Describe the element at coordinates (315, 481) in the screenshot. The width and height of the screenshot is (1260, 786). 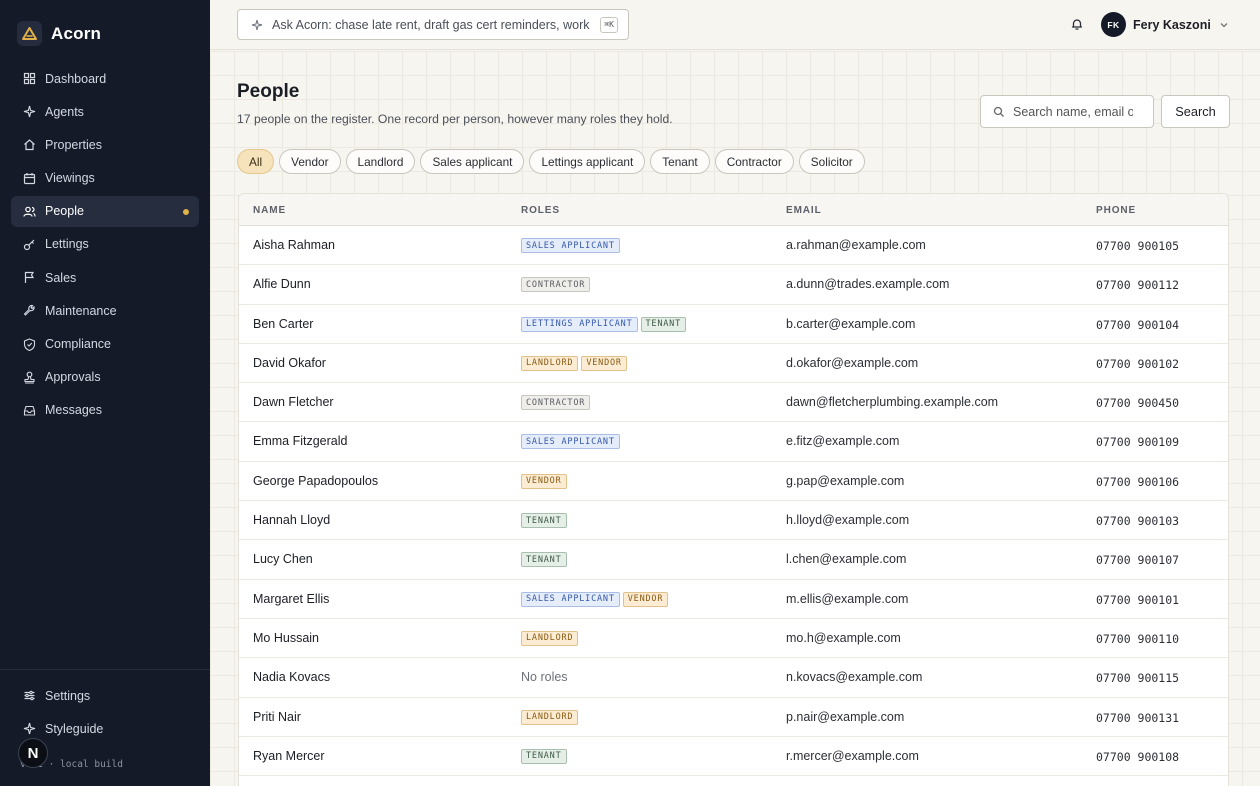
I see `person-name: George Papadopoulos` at that location.